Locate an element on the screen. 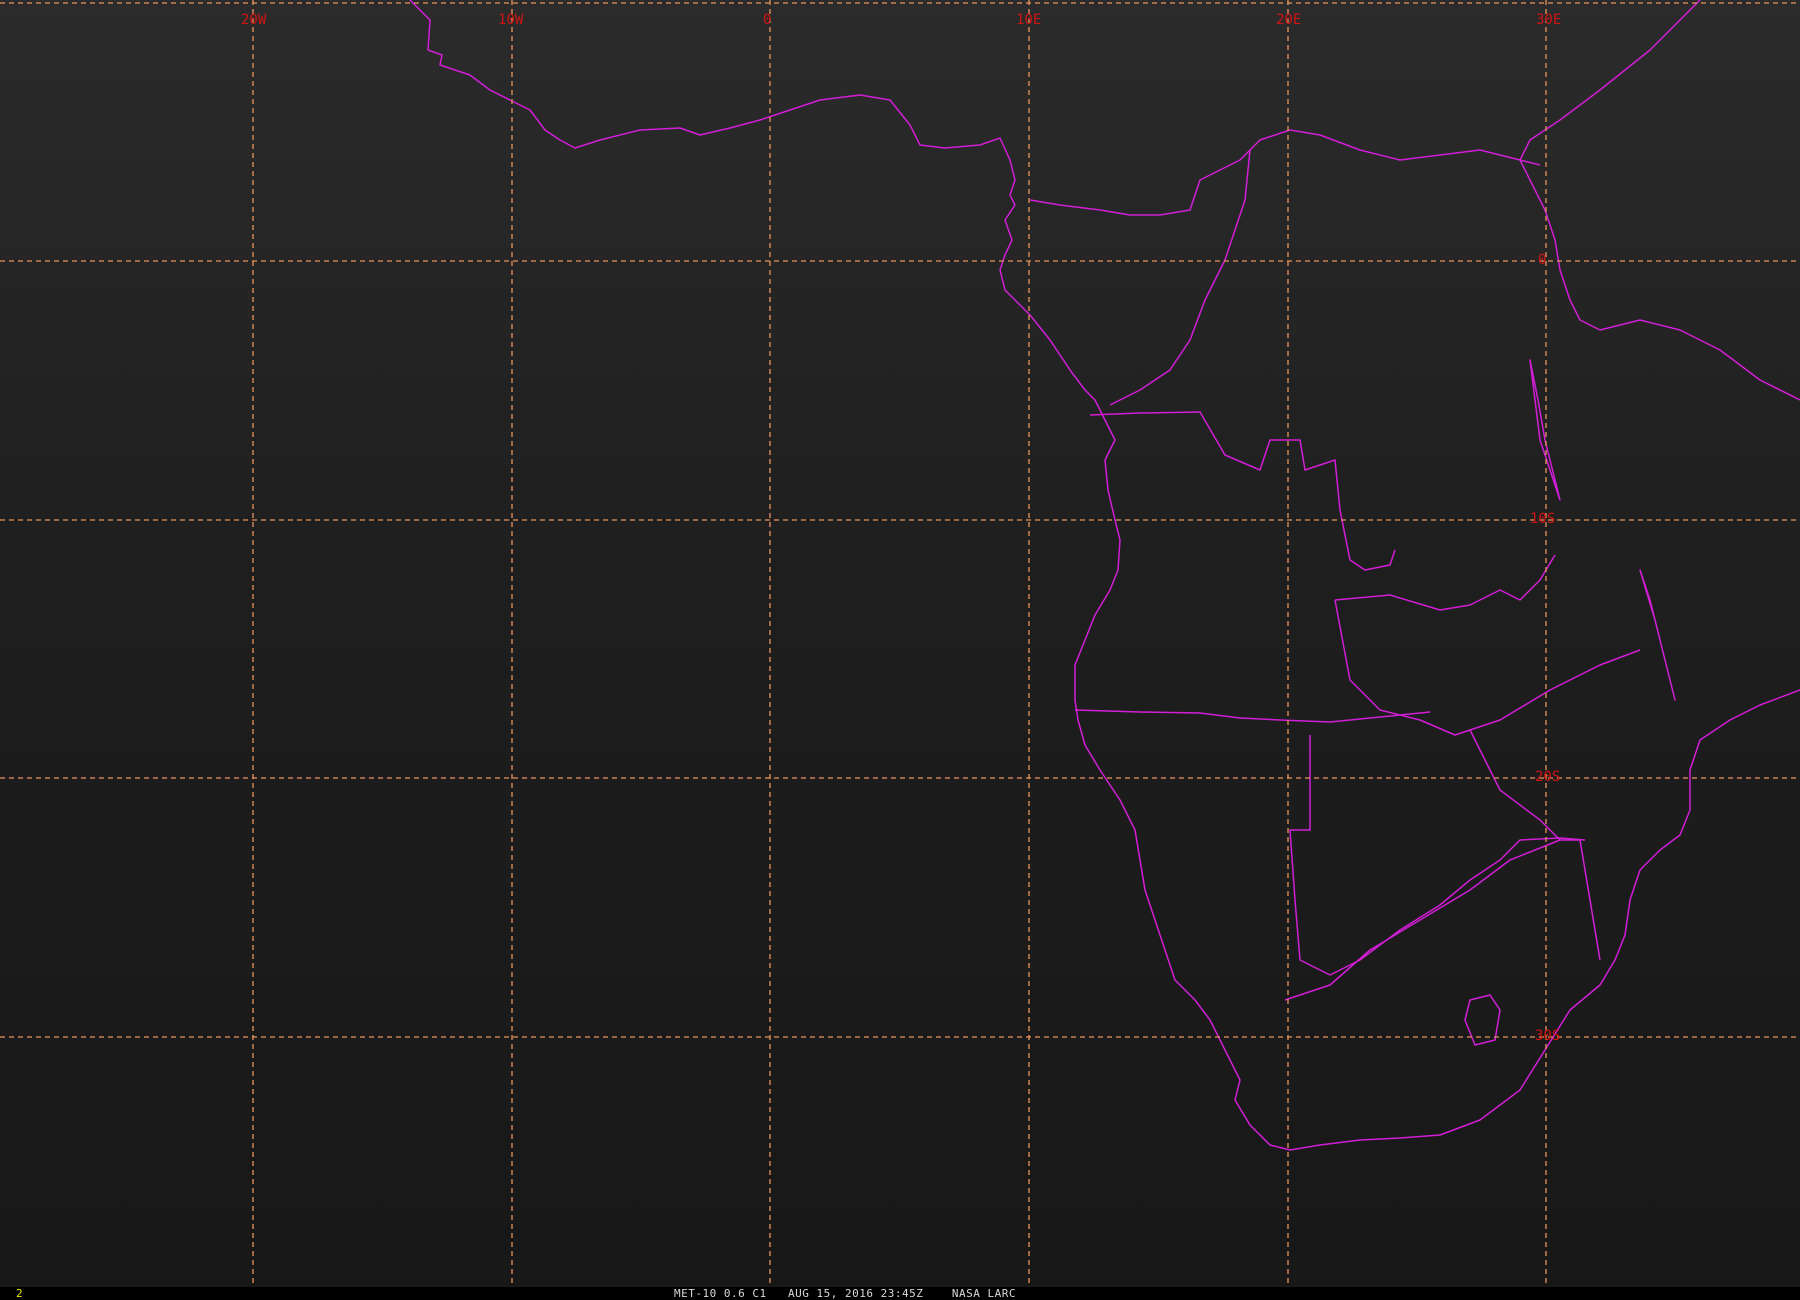 Image resolution: width=1800 pixels, height=1300 pixels. lon-label-30e: 30E is located at coordinates (1548, 20).